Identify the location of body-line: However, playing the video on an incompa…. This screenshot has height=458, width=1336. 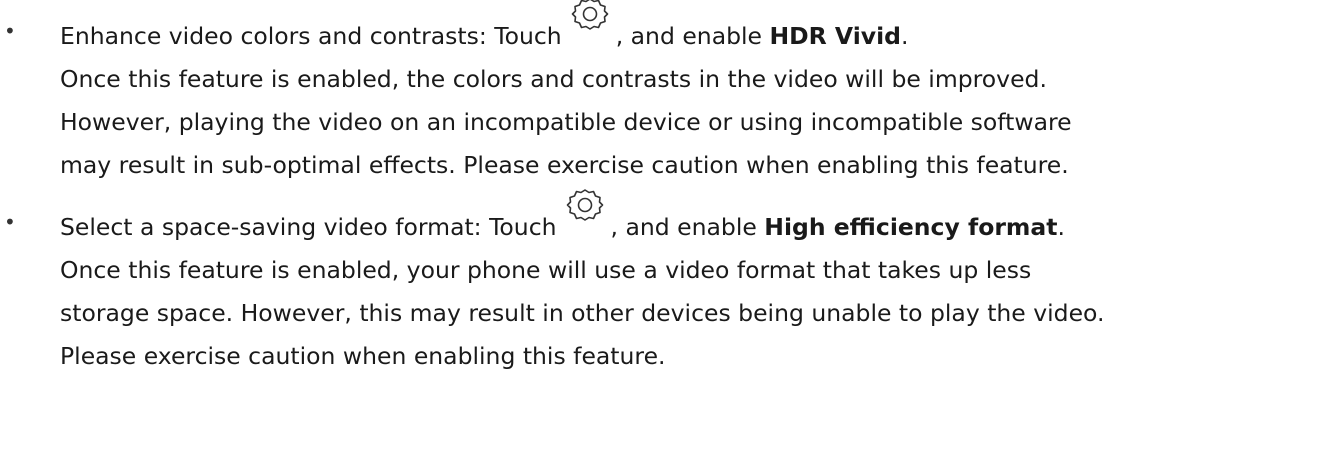
(566, 122).